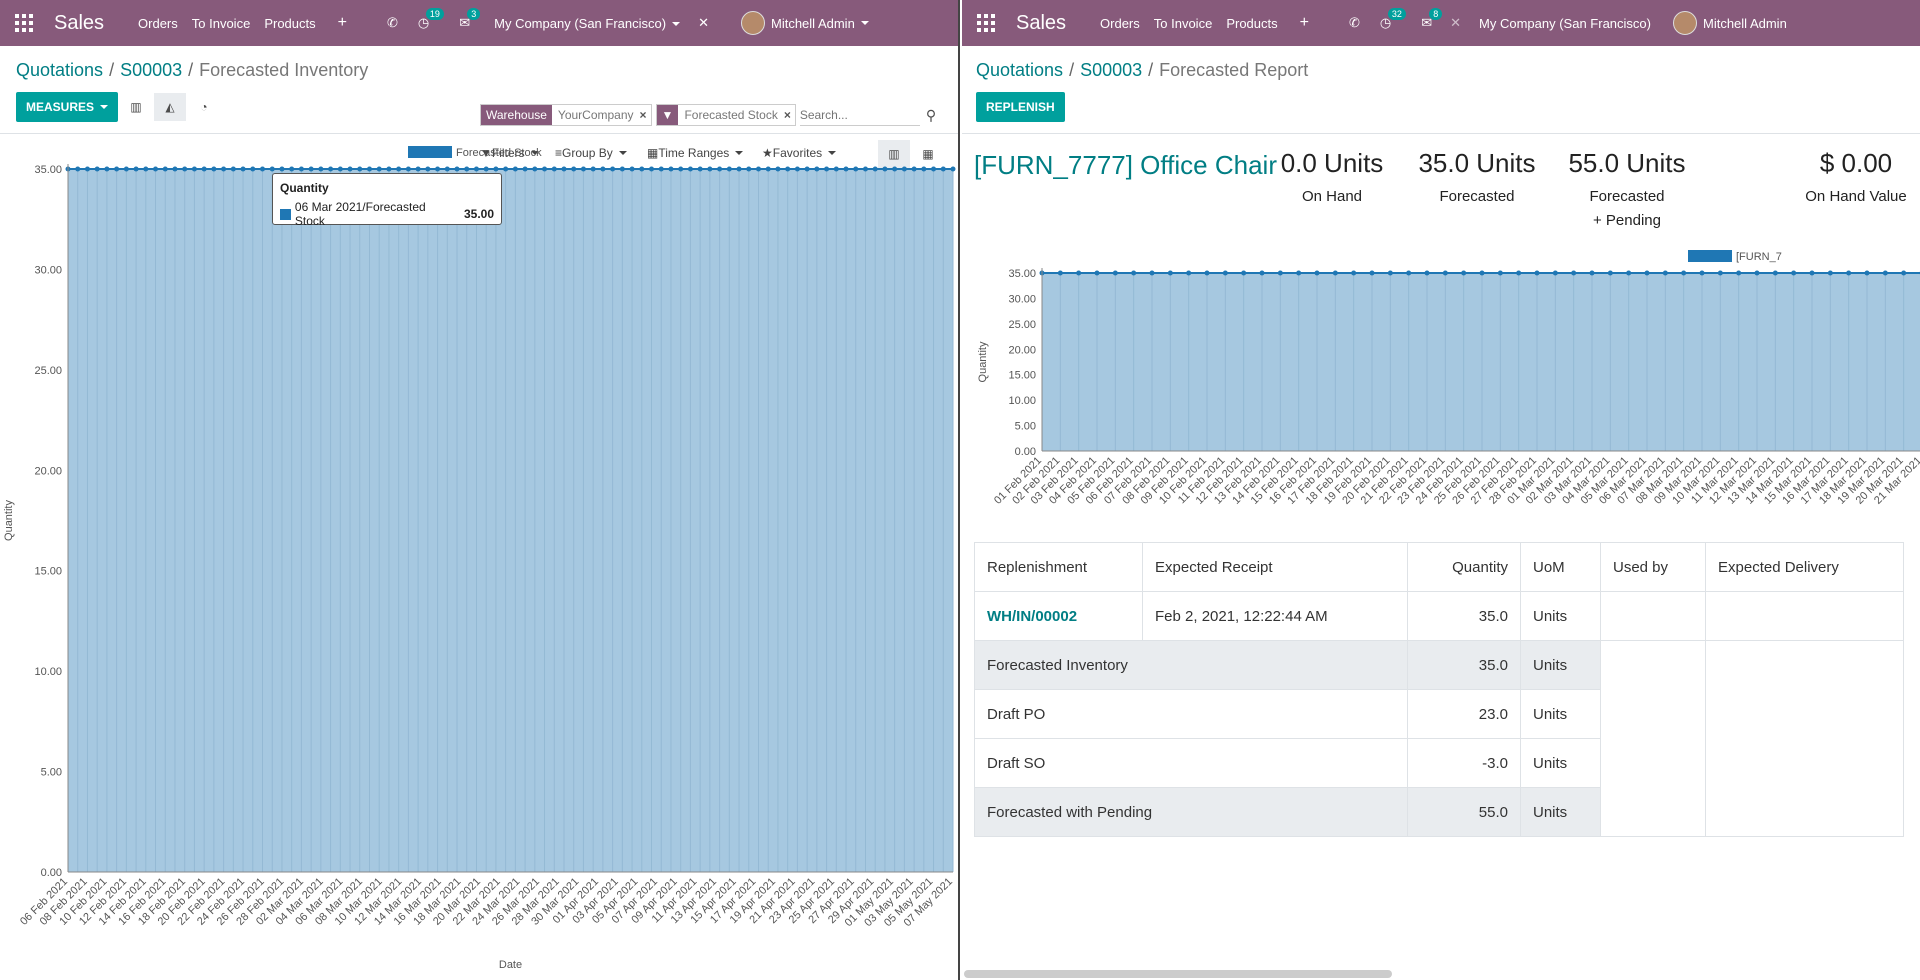  What do you see at coordinates (1178, 974) in the screenshot?
I see `horizontal-scrollbar` at bounding box center [1178, 974].